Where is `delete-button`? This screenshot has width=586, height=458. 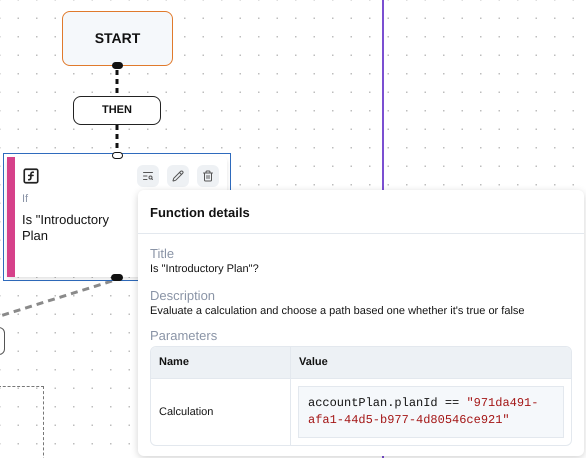
delete-button is located at coordinates (208, 176).